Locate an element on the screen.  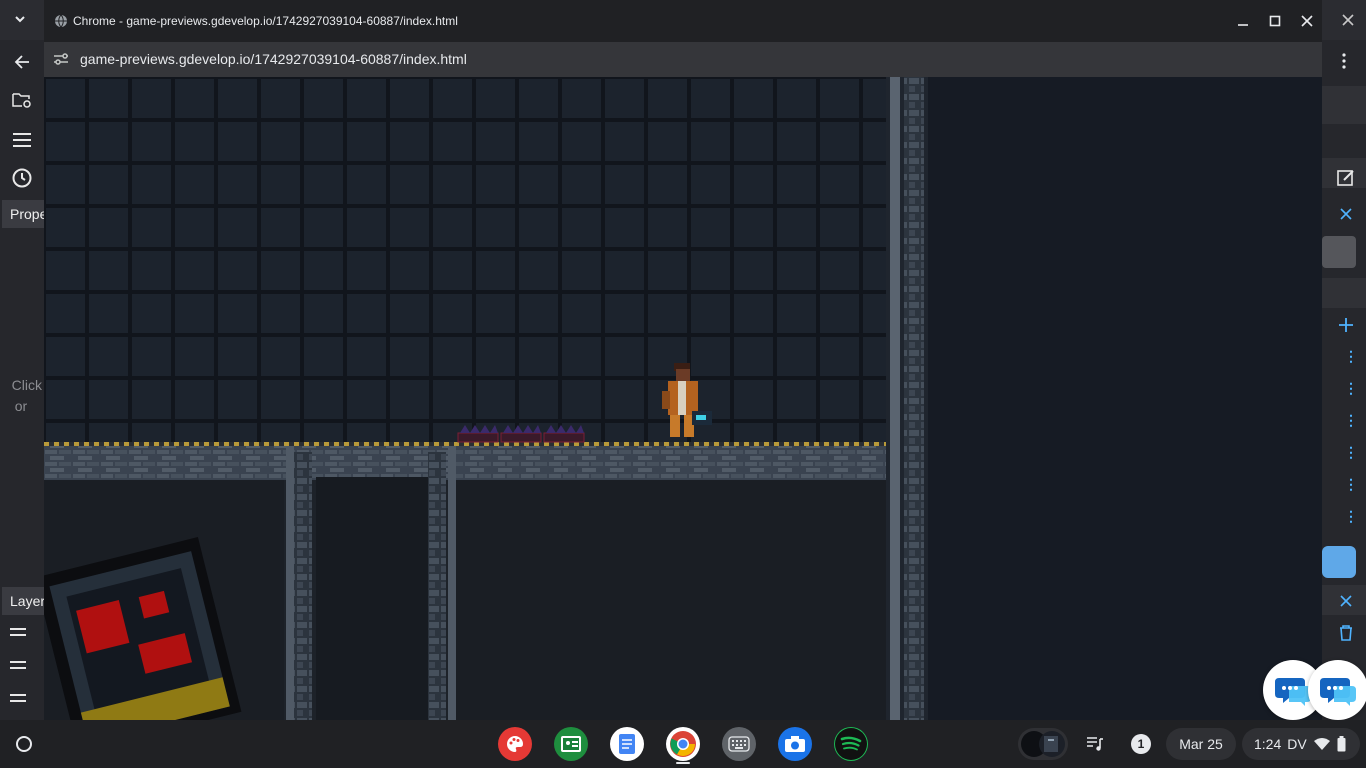
minimize-icon is located at coordinates (1243, 25).